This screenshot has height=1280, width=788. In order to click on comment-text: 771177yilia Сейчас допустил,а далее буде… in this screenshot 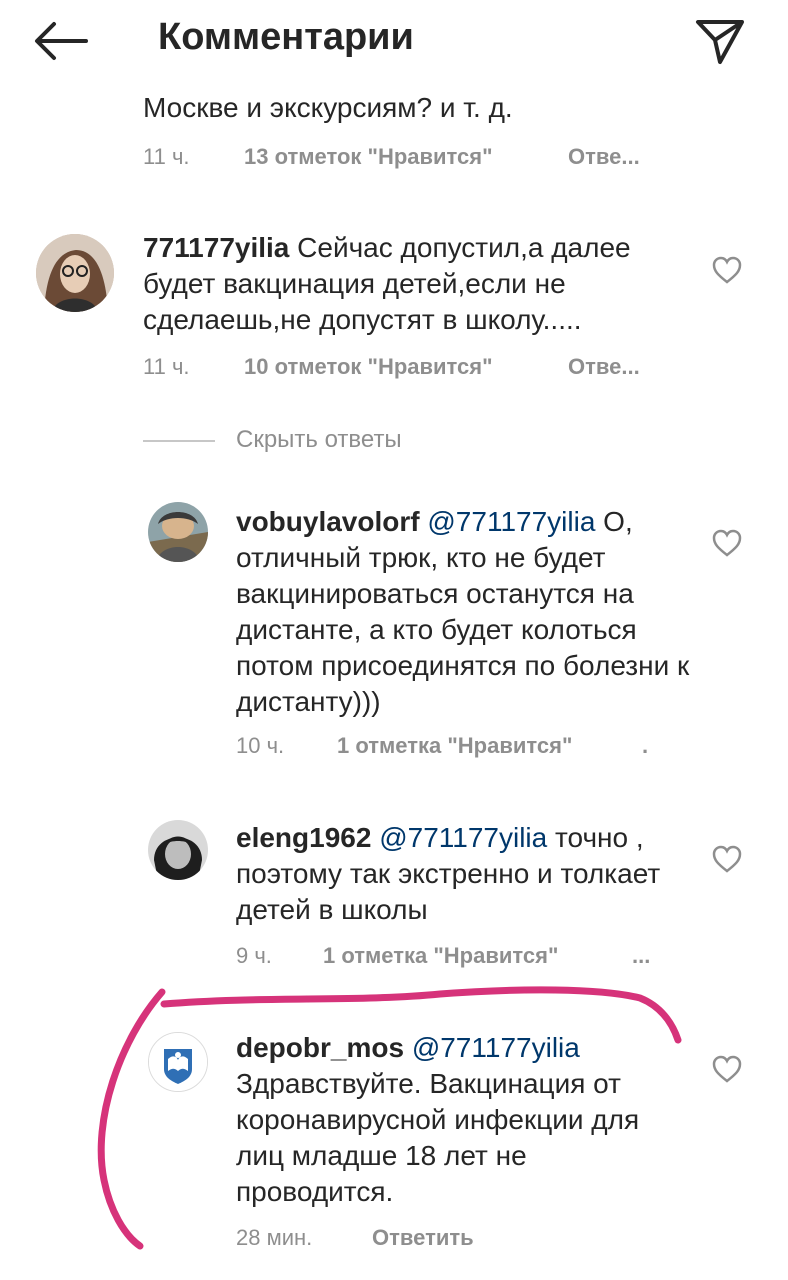, I will do `click(387, 283)`.